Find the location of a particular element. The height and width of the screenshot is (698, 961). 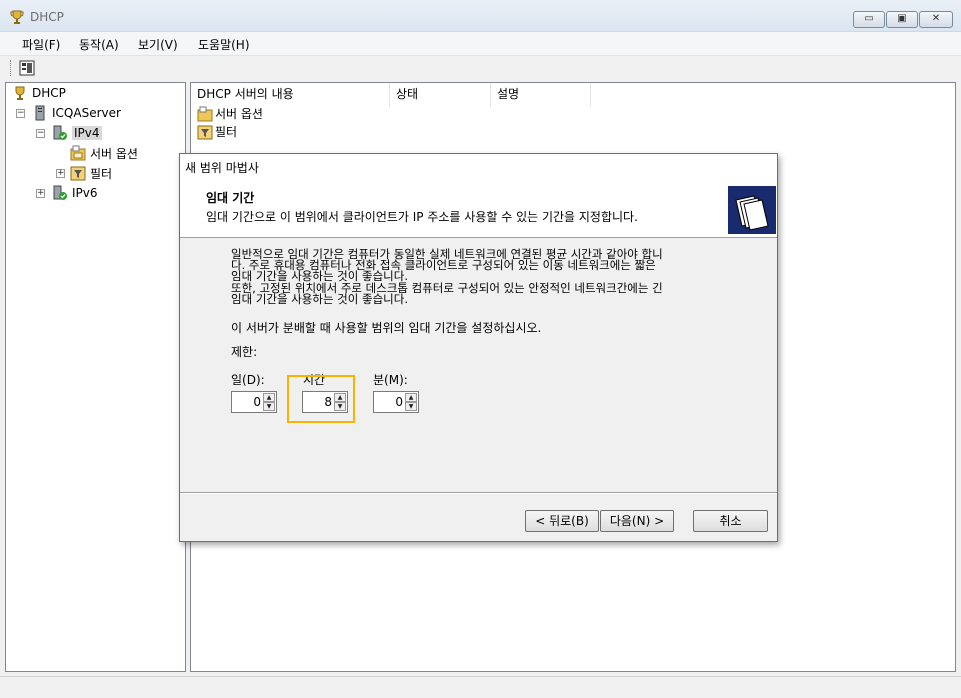

list-item-label: 서버 옵션 is located at coordinates (239, 114).